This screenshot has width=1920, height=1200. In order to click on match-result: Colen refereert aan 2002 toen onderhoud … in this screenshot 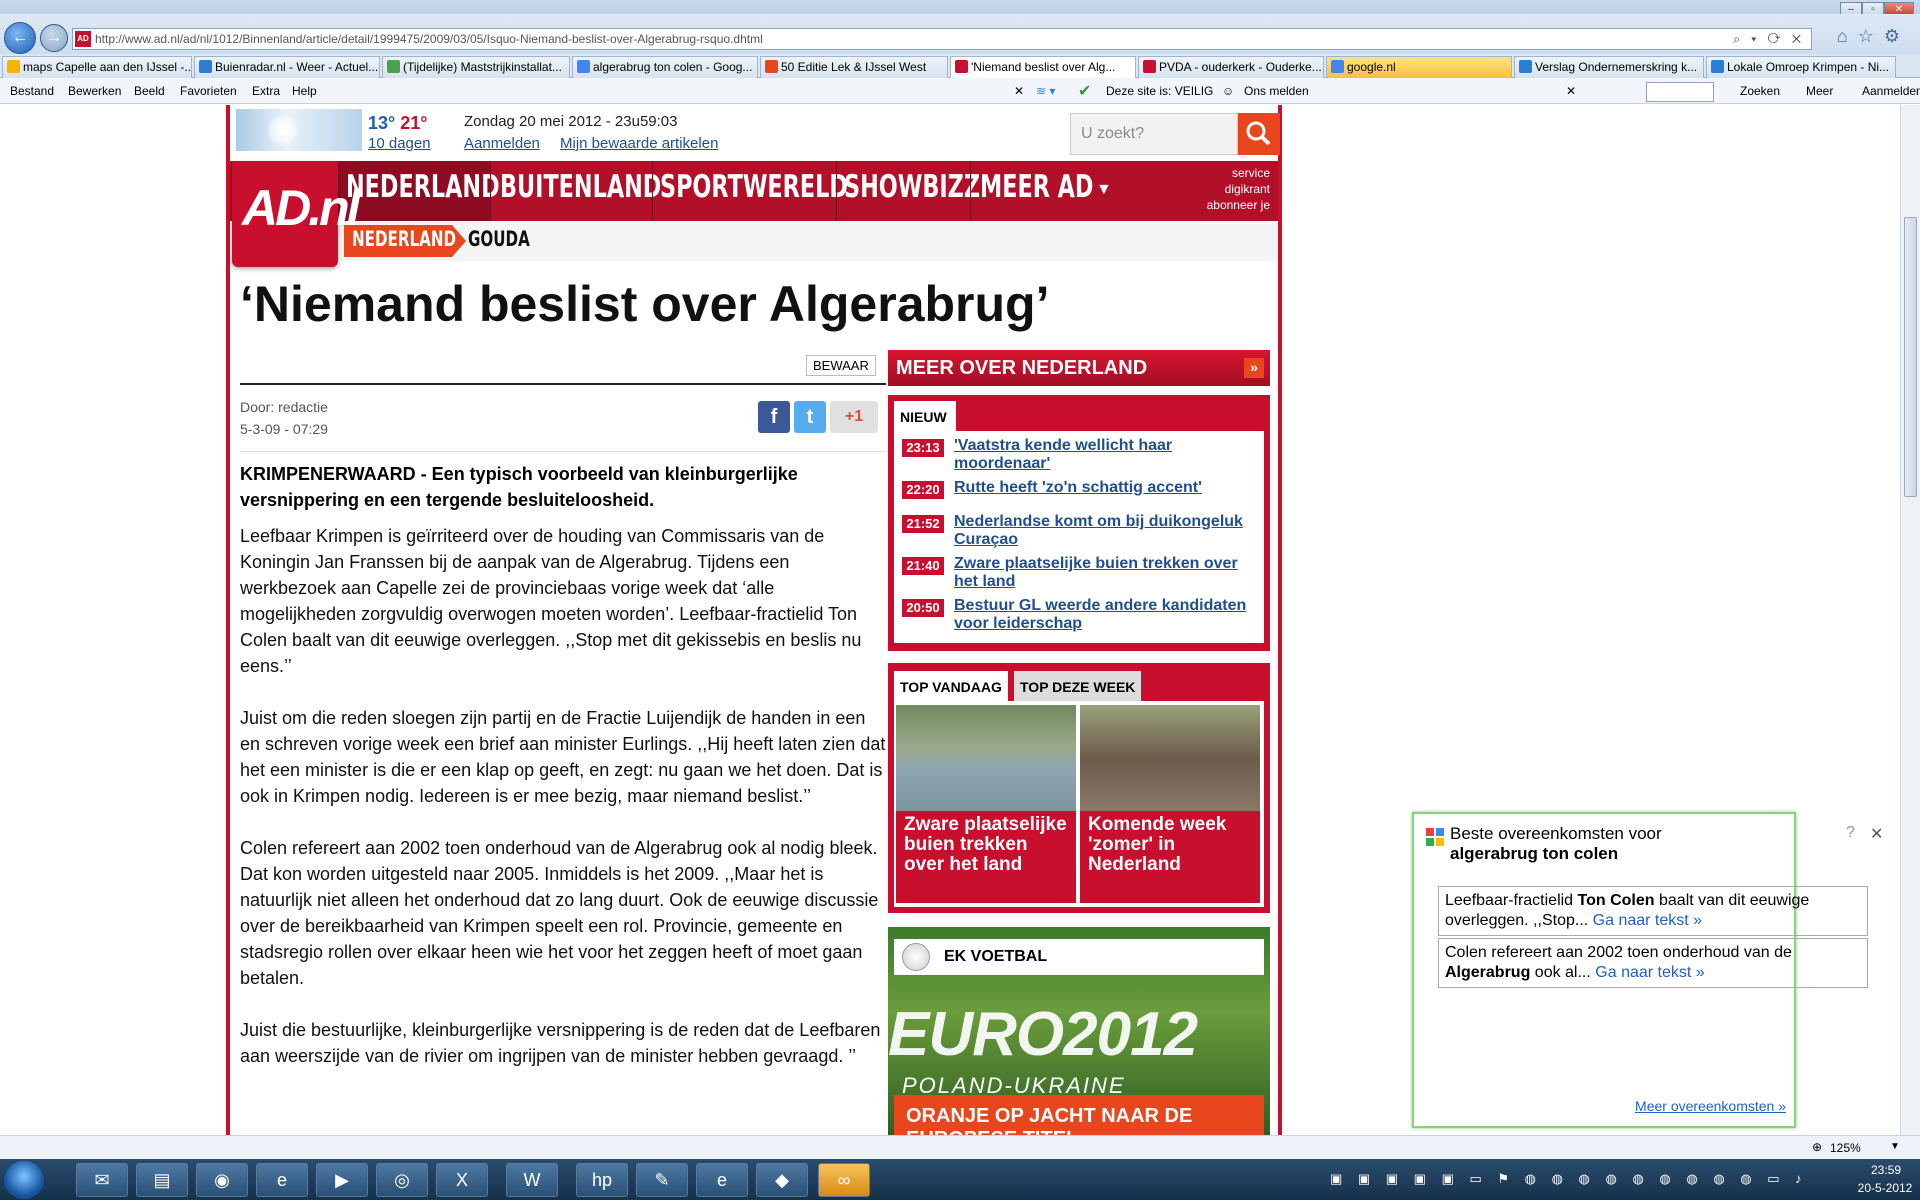, I will do `click(1653, 963)`.